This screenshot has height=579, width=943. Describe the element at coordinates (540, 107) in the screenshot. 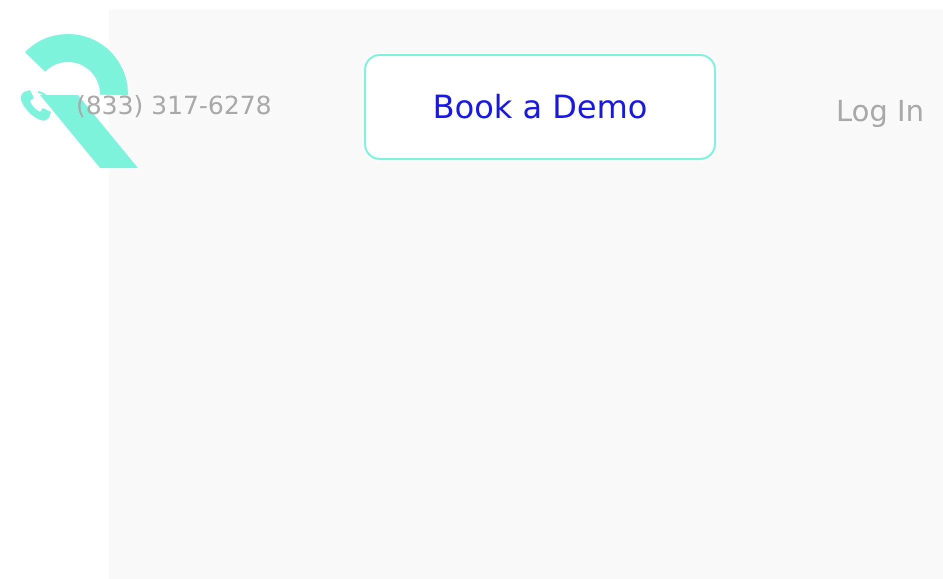

I see `book-demo-button: Book a Demo` at that location.